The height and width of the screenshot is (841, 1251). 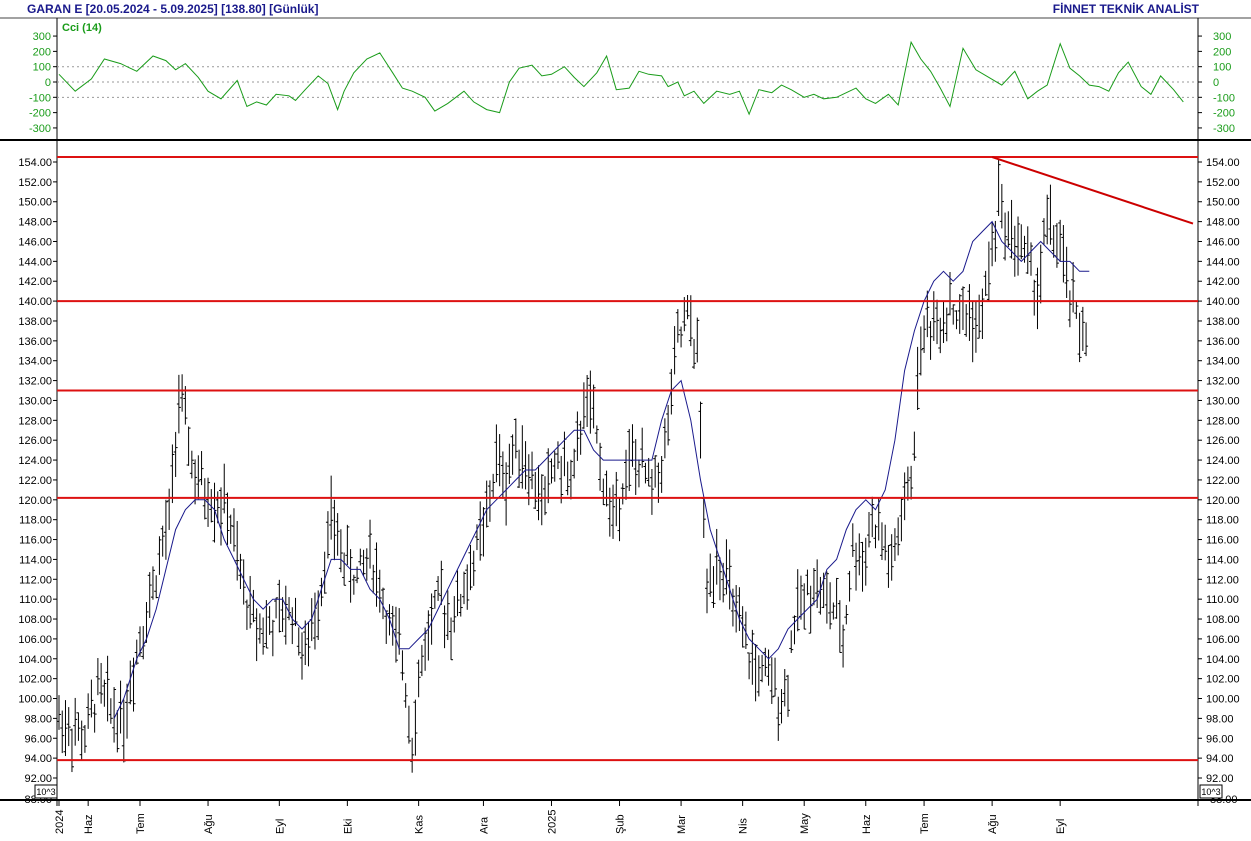 I want to click on cci-tick-label: 0, so click(x=48, y=83).